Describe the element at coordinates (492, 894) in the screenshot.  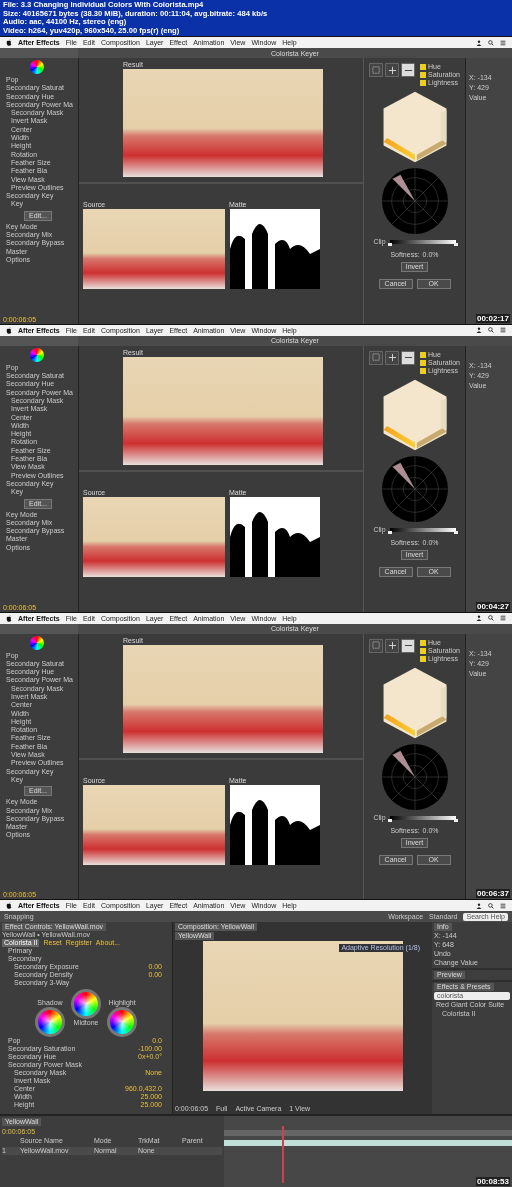
I see `timestamp: 00:06:37` at that location.